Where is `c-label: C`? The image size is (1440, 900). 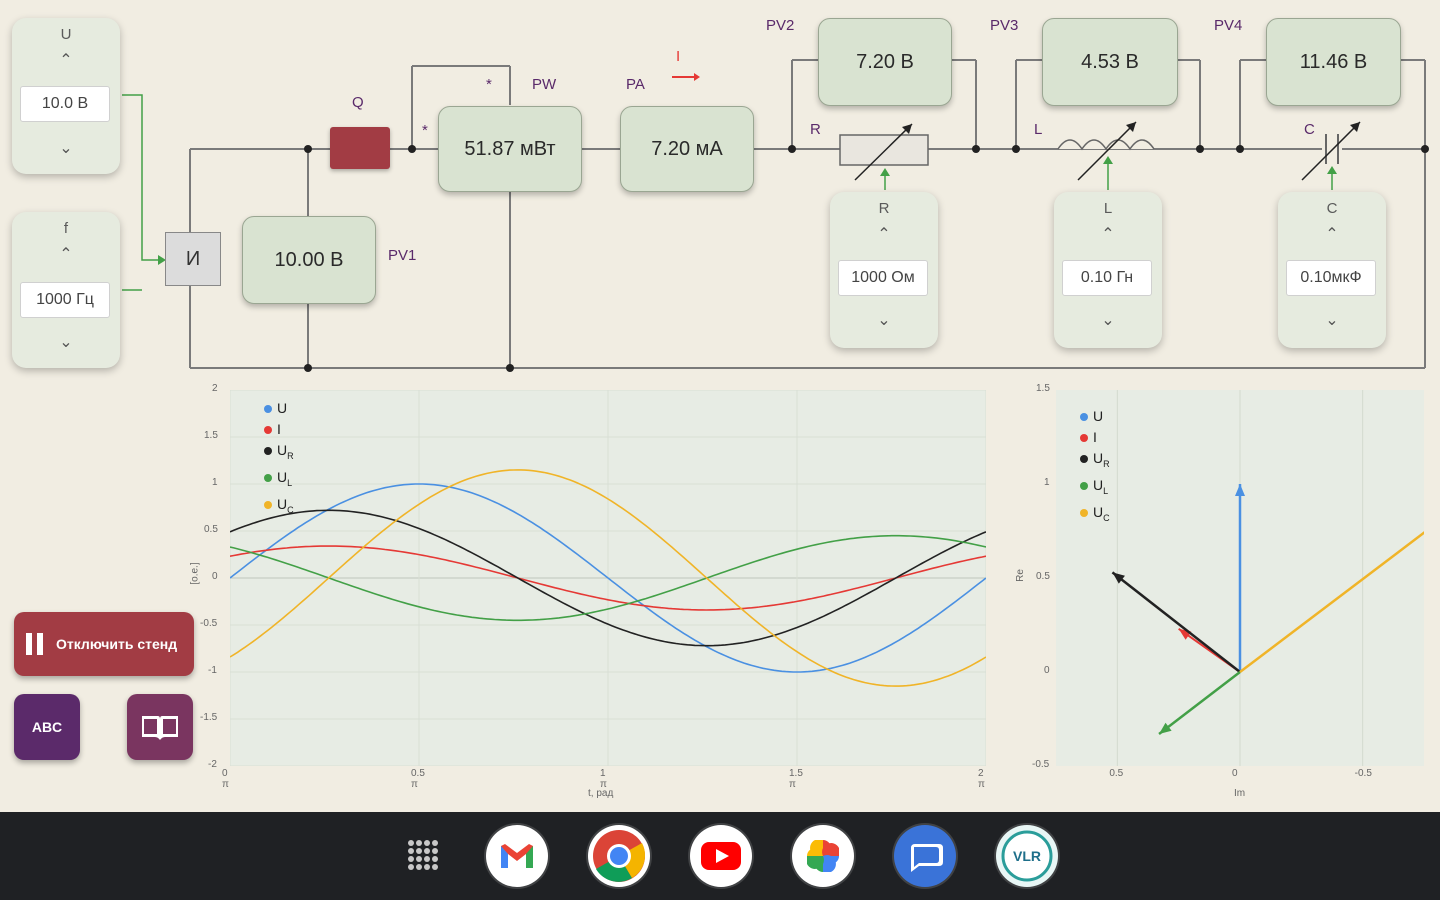 c-label: C is located at coordinates (1309, 129).